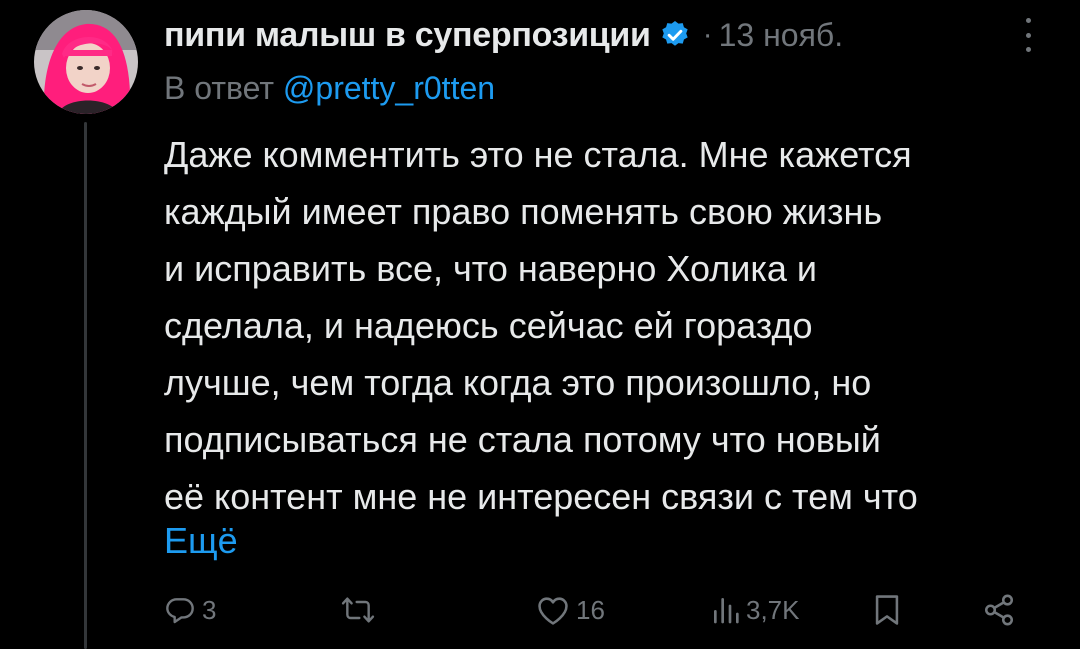  What do you see at coordinates (488, 325) in the screenshot?
I see `post-text-line: сделала, и надеюсь сейчас ей гораздо` at bounding box center [488, 325].